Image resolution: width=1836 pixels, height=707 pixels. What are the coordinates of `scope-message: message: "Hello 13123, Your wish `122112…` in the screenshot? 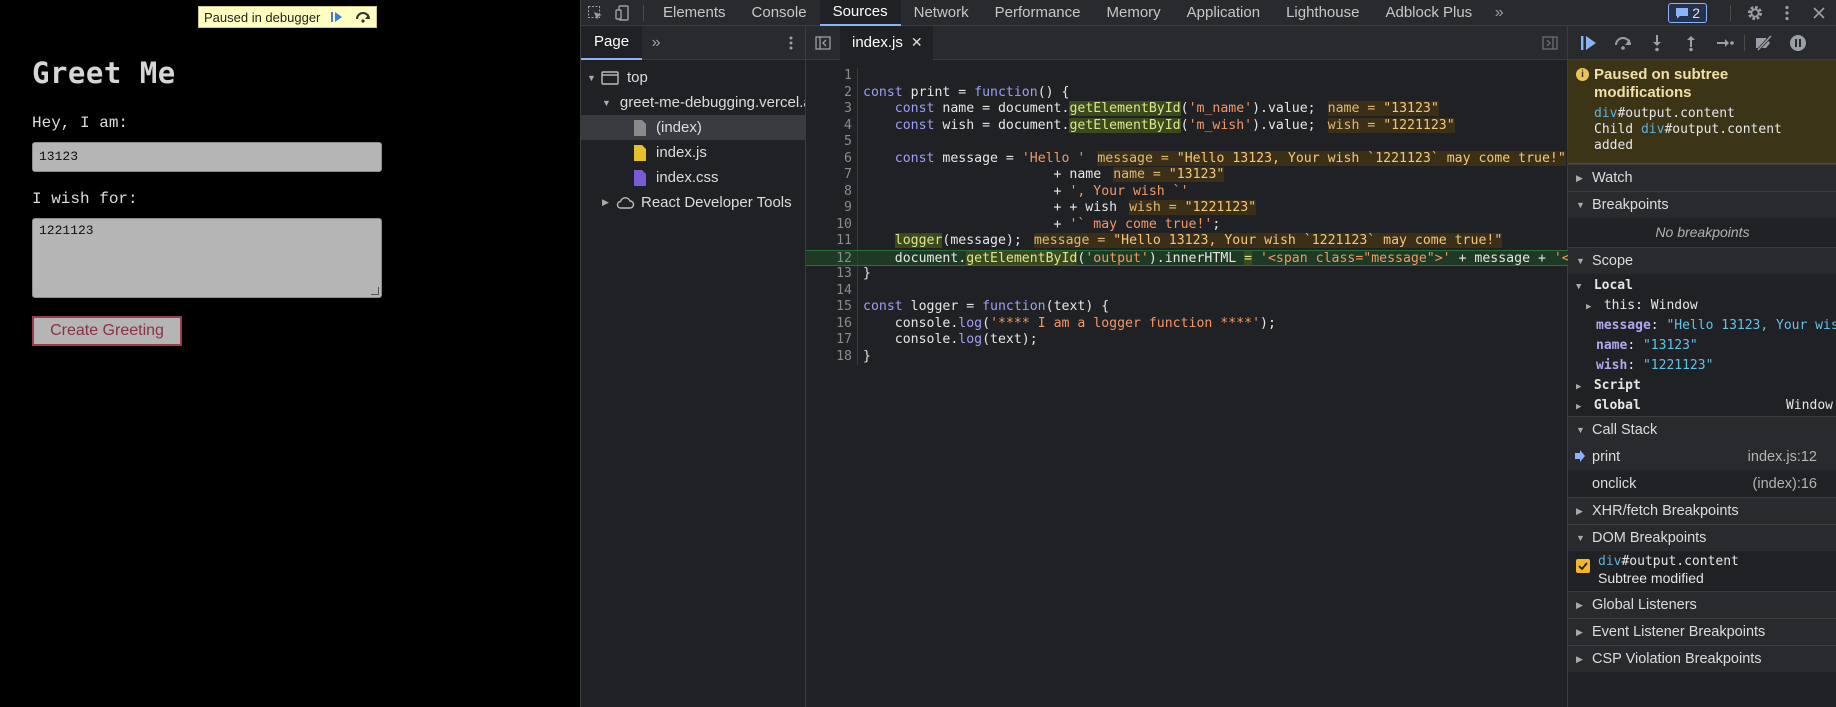 It's located at (1702, 326).